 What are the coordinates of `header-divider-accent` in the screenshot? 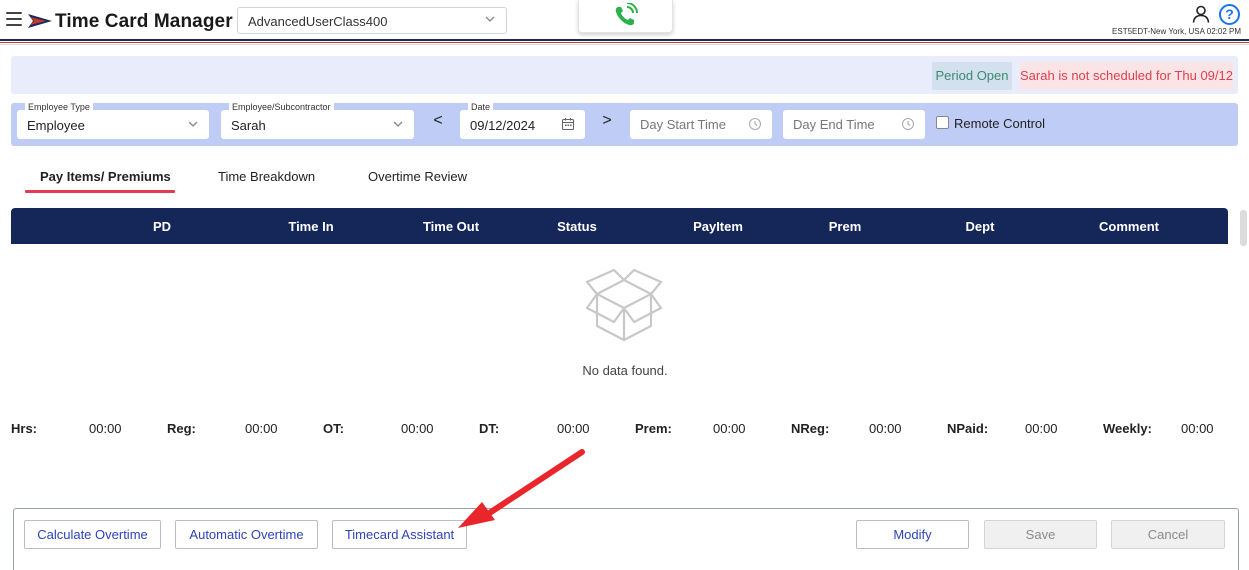 It's located at (624, 42).